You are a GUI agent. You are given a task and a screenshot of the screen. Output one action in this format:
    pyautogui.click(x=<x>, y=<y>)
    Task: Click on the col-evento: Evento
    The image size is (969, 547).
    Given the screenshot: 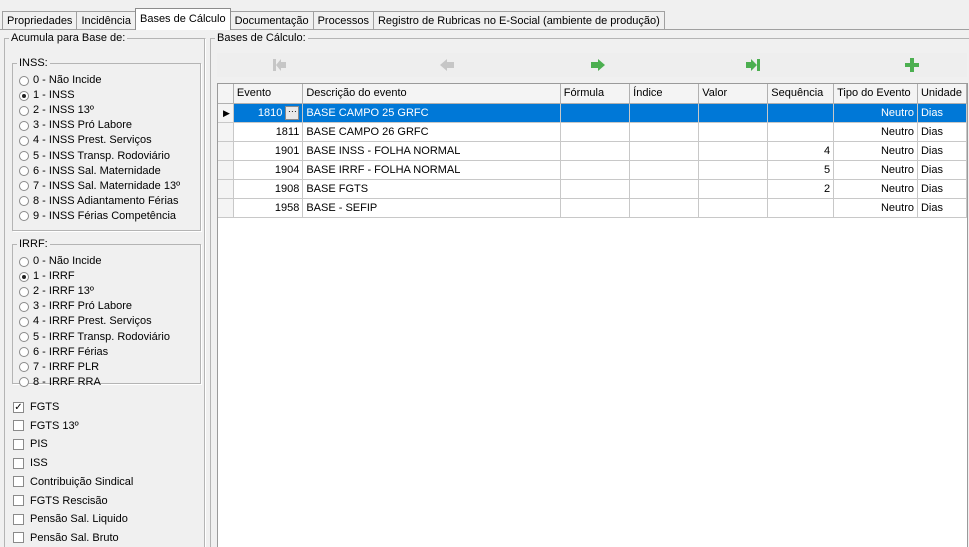 What is the action you would take?
    pyautogui.click(x=268, y=94)
    